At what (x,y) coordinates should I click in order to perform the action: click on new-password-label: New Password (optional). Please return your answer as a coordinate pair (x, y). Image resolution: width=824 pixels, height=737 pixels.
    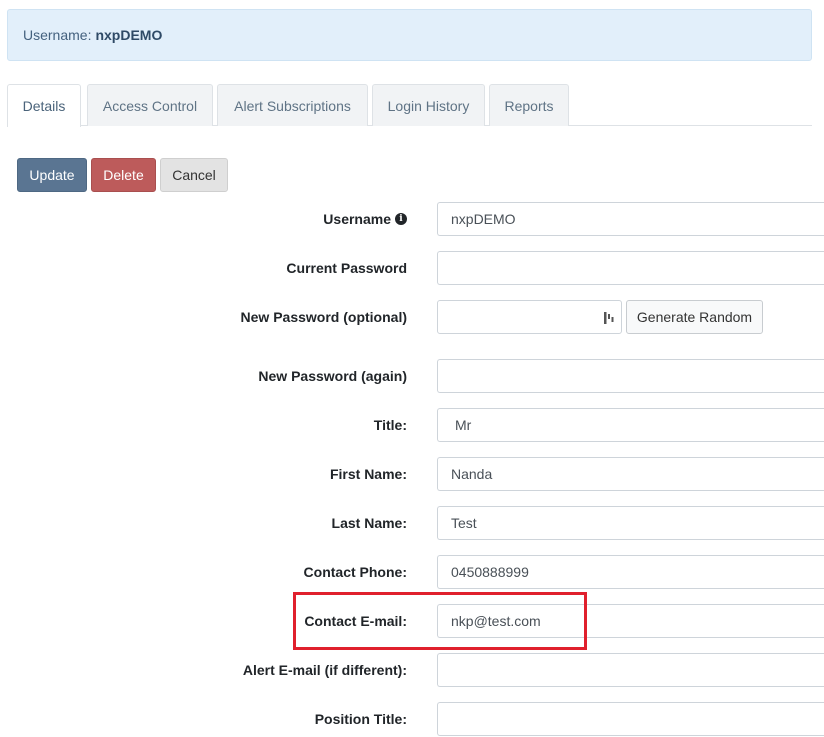
    Looking at the image, I should click on (323, 317).